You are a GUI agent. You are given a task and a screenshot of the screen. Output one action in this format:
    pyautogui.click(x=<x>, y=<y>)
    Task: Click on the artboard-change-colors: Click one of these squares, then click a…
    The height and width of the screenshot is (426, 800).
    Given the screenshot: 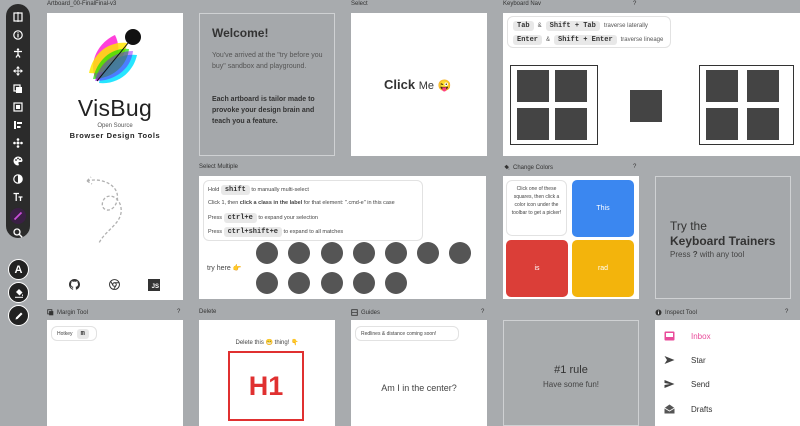 What is the action you would take?
    pyautogui.click(x=571, y=237)
    